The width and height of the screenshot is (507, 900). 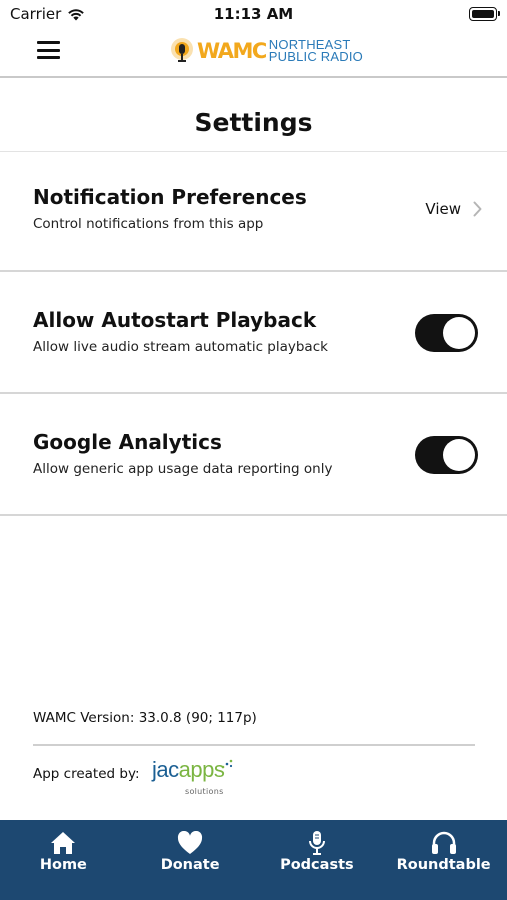 I want to click on view-link: View, so click(x=453, y=209).